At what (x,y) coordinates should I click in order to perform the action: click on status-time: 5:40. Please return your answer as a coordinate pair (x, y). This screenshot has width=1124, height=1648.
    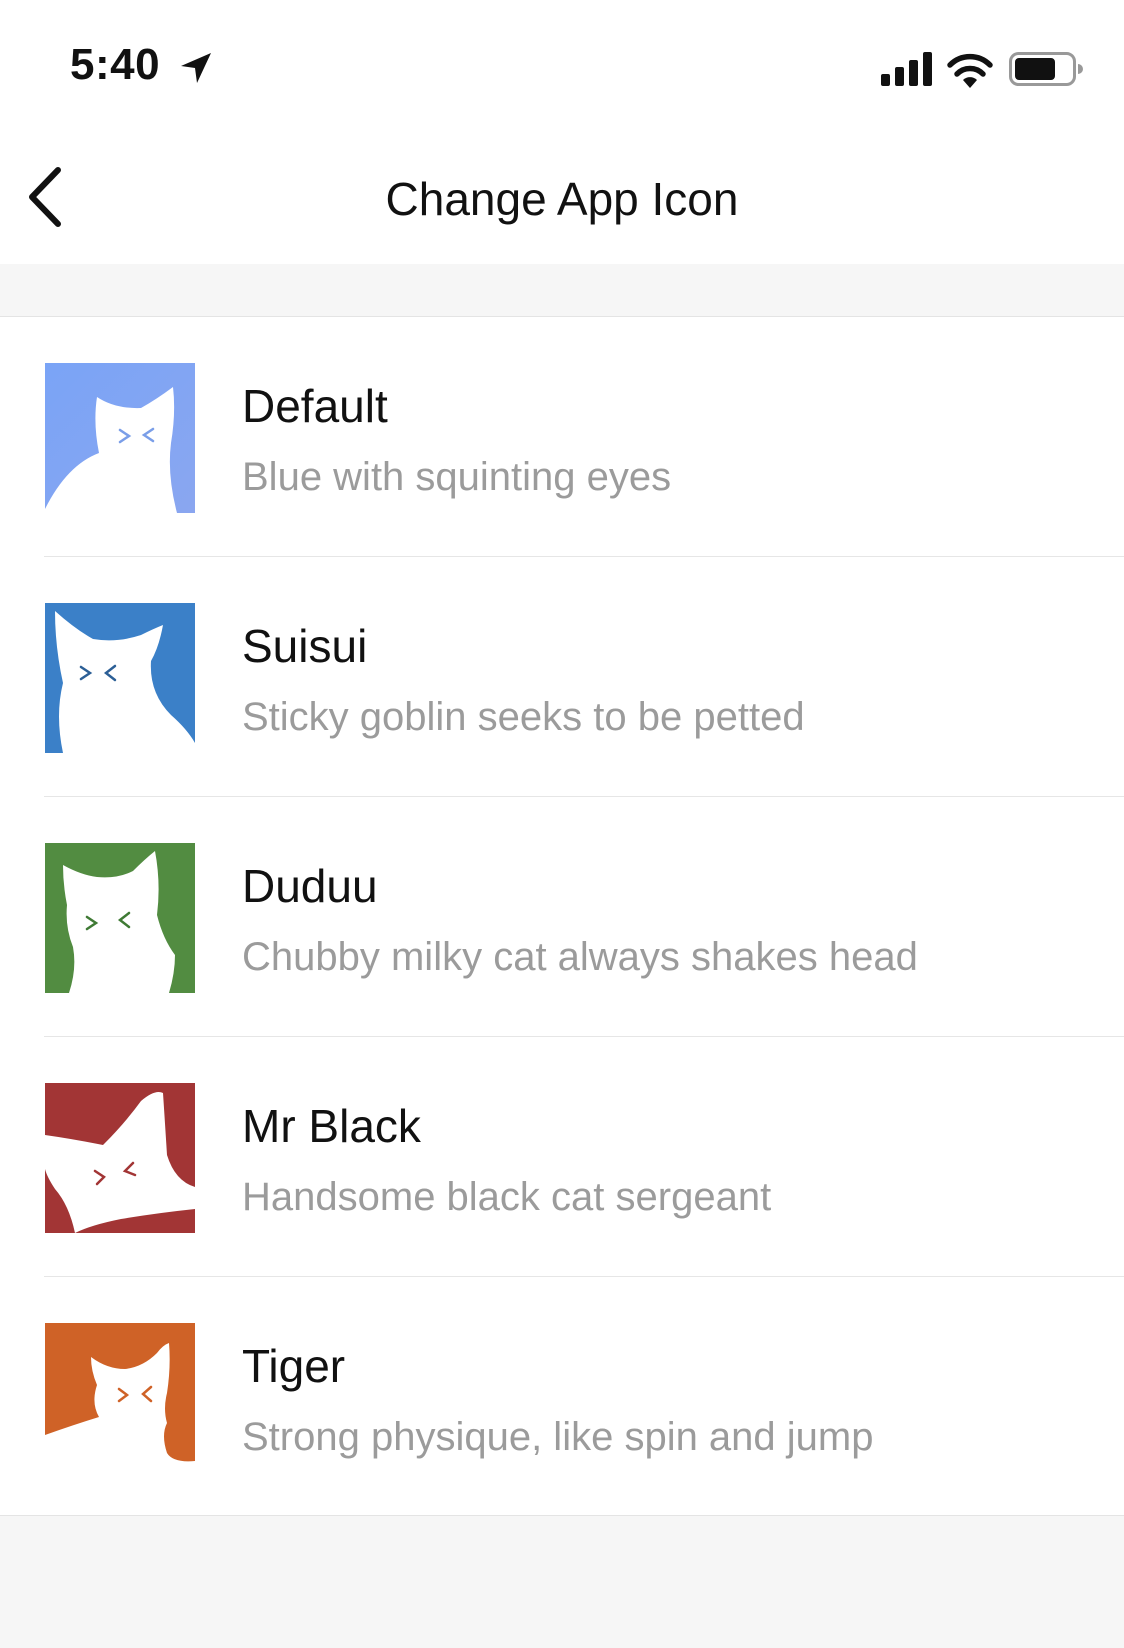
    Looking at the image, I should click on (115, 64).